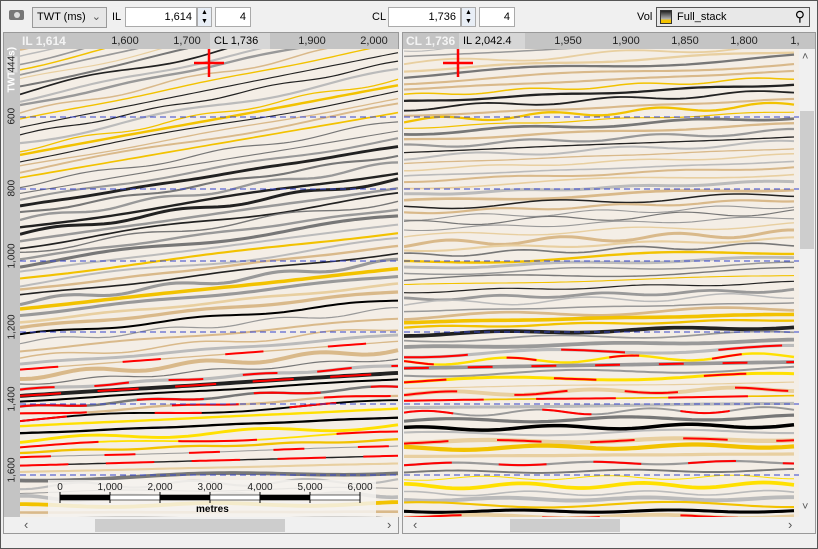  Describe the element at coordinates (44, 41) in the screenshot. I see `panel-title: IL 1,614` at that location.